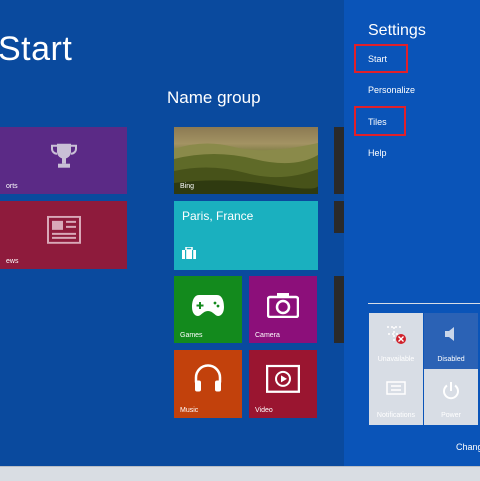  Describe the element at coordinates (264, 410) in the screenshot. I see `tile-label: Video` at that location.